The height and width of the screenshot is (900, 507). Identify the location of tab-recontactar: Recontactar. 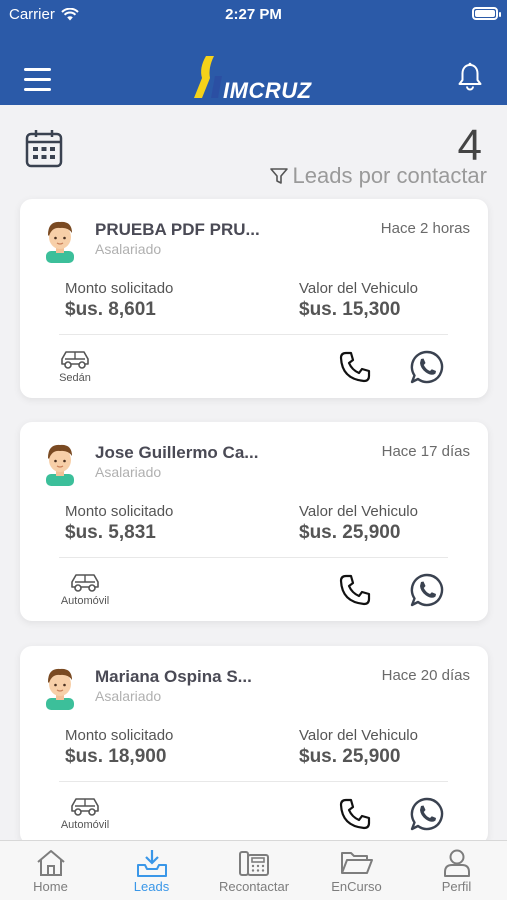
(254, 870).